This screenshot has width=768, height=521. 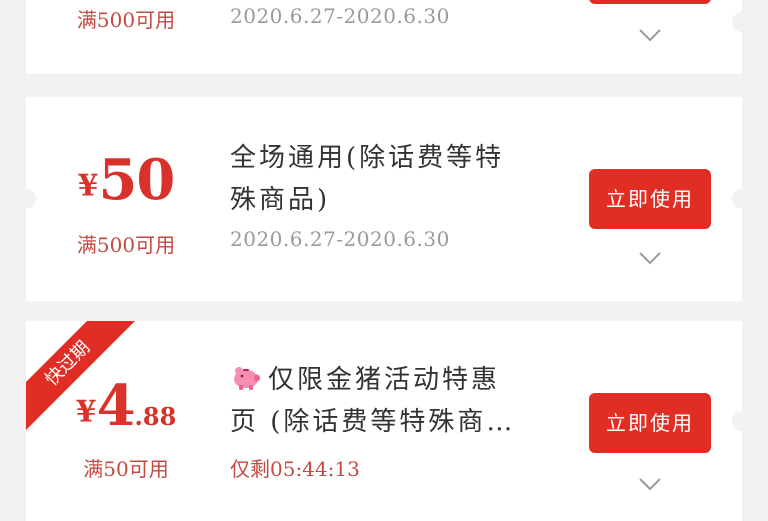 What do you see at coordinates (389, 37) in the screenshot?
I see `coupon-card-1: 满500可用 2020.6.27-2020.6.30` at bounding box center [389, 37].